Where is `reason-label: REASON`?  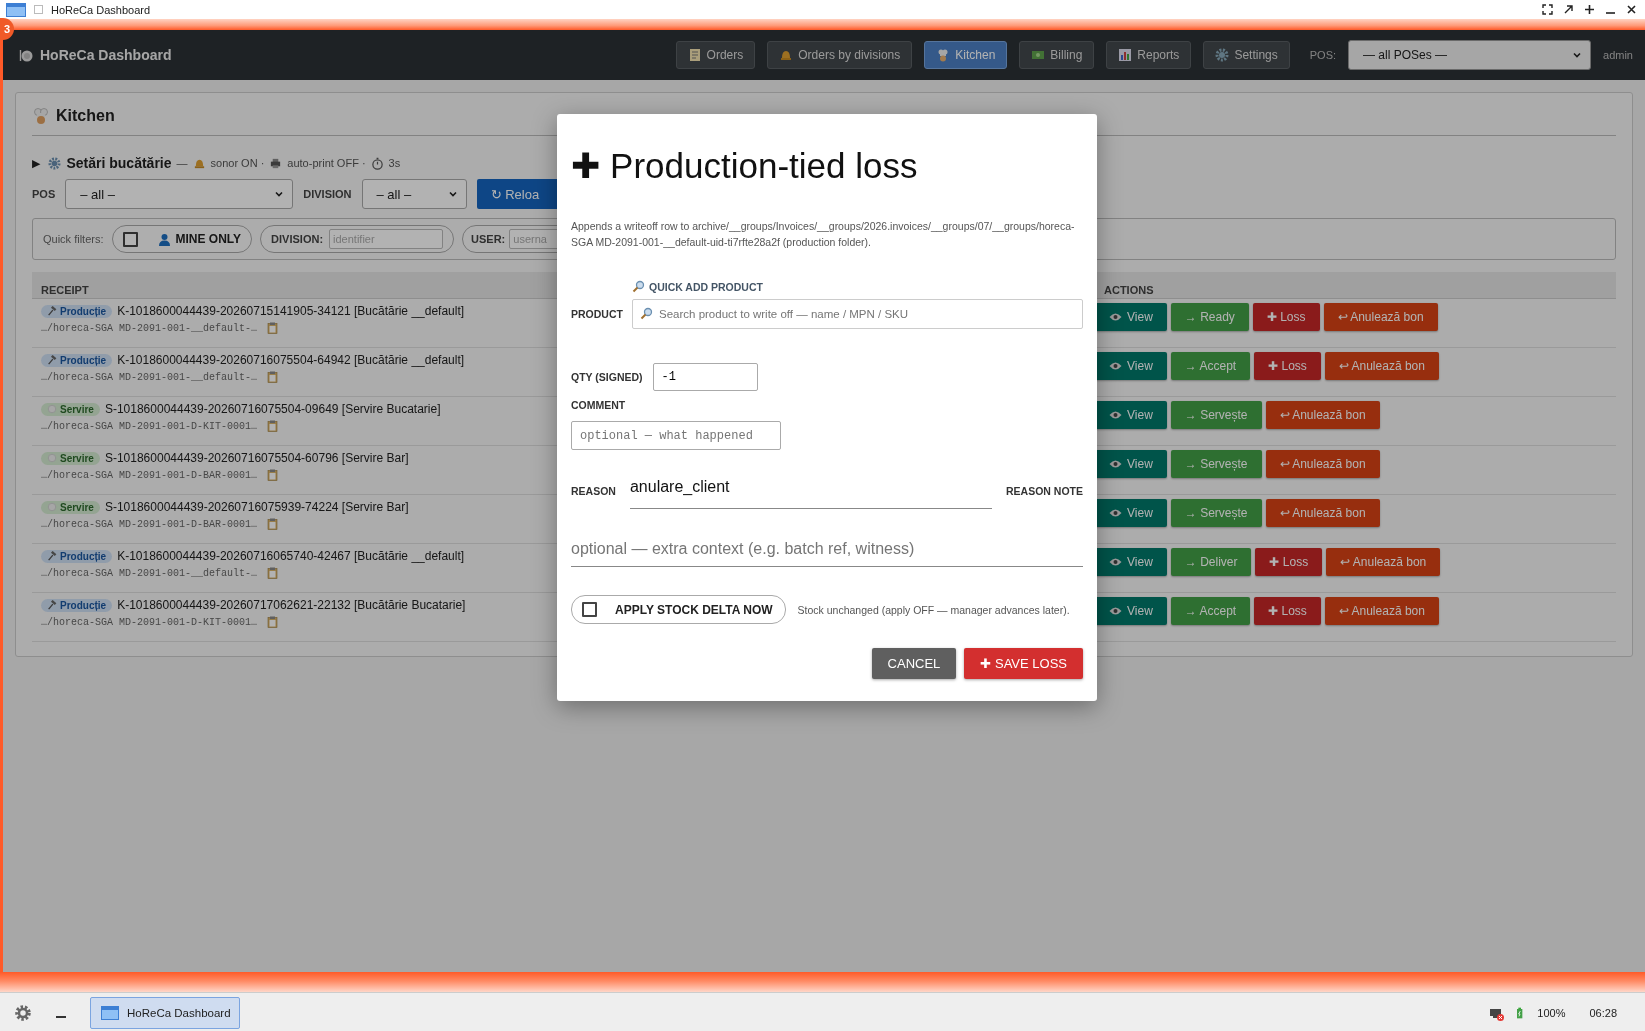
reason-label: REASON is located at coordinates (593, 492).